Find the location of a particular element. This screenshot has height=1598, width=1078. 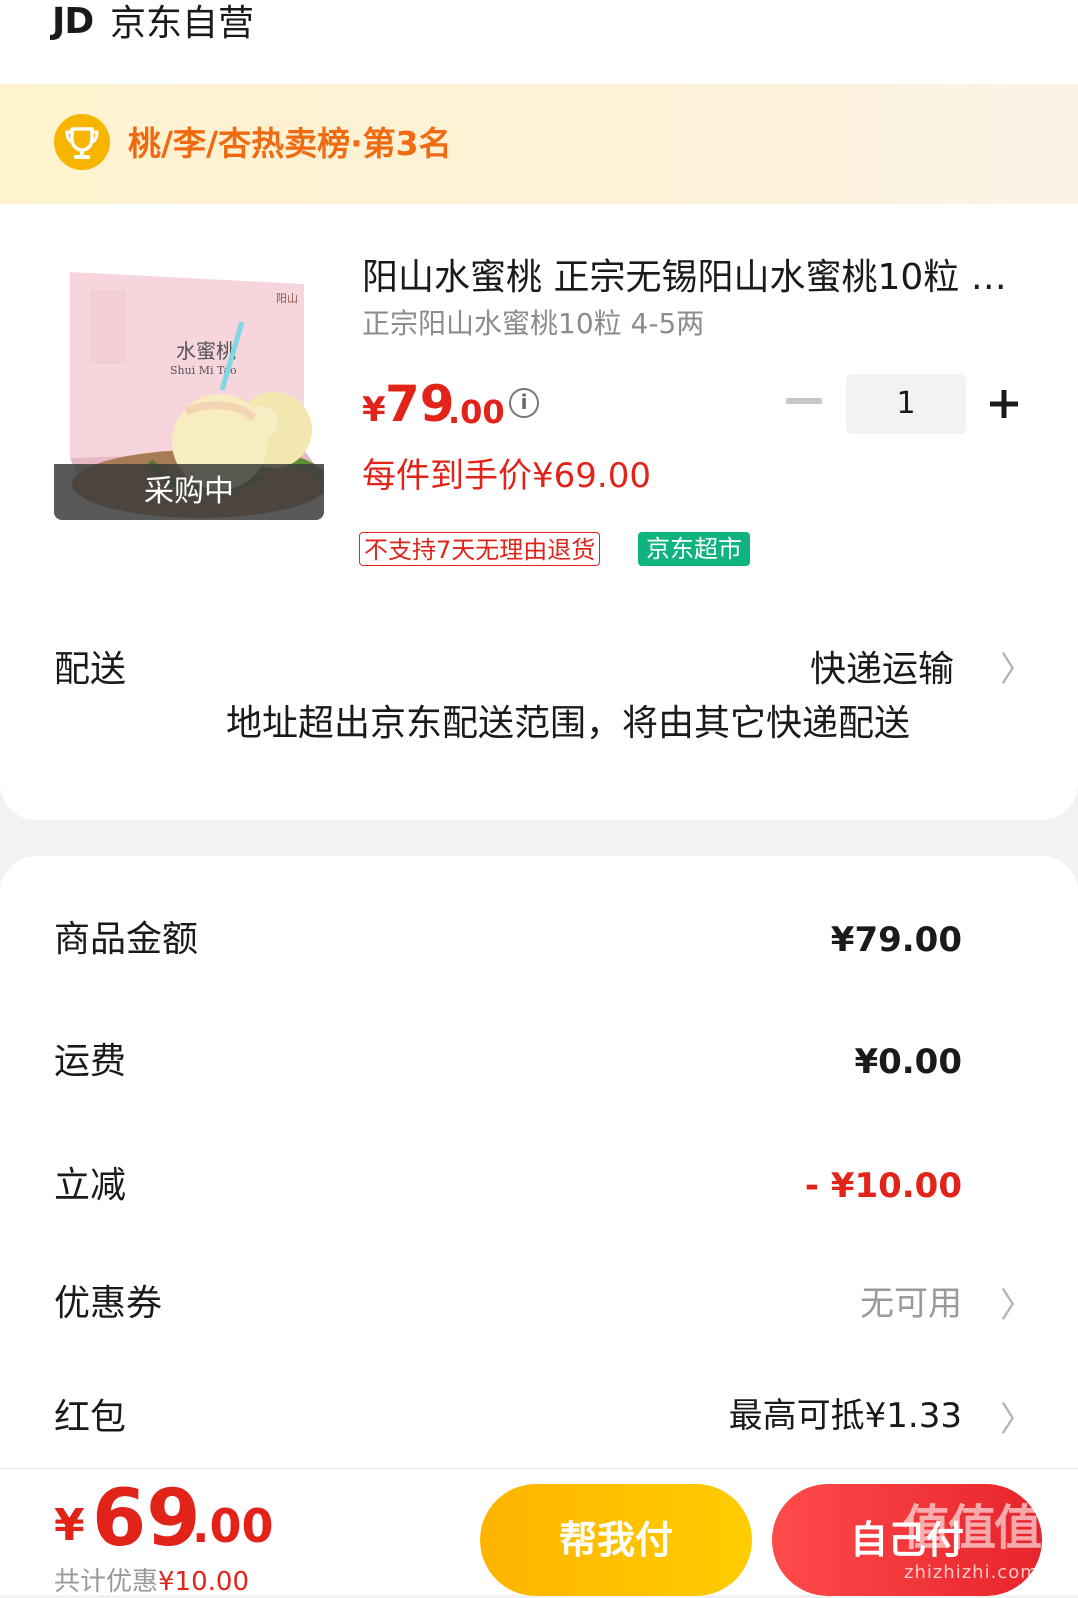

coupon-value: 无可用 is located at coordinates (911, 1304).